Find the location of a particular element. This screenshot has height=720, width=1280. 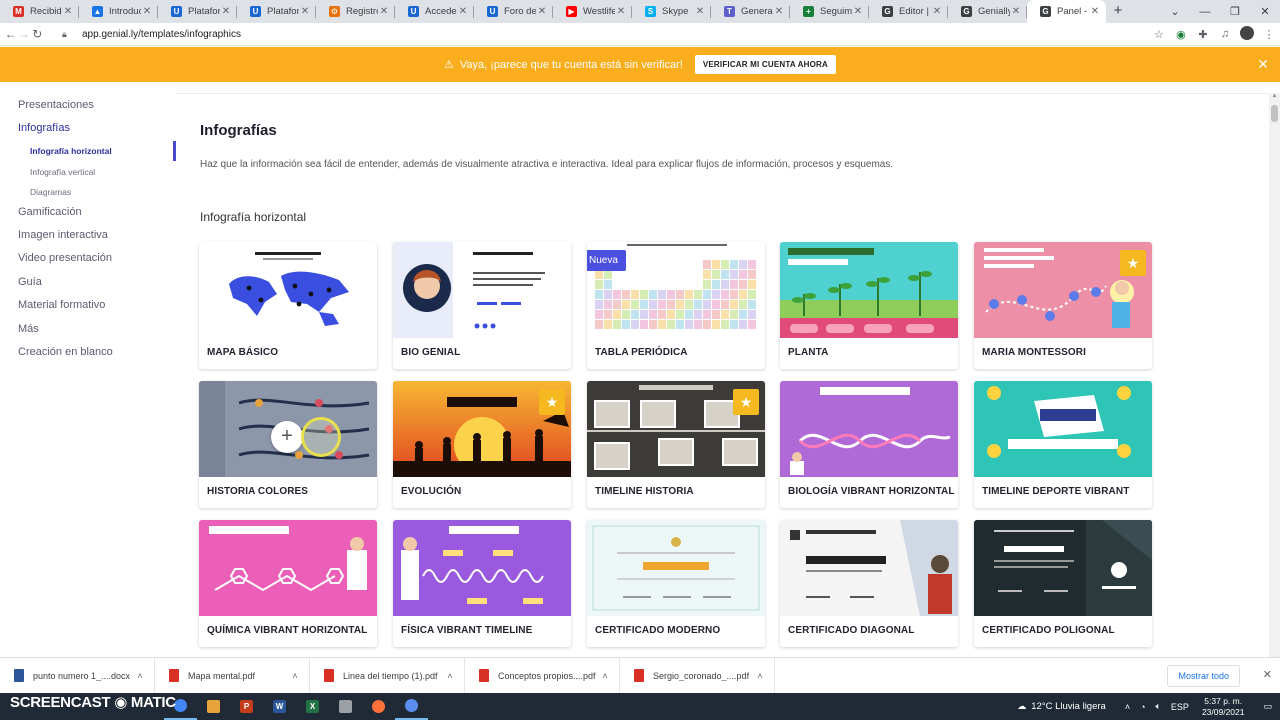

template-card-label: BIO GENIAL is located at coordinates (430, 352).